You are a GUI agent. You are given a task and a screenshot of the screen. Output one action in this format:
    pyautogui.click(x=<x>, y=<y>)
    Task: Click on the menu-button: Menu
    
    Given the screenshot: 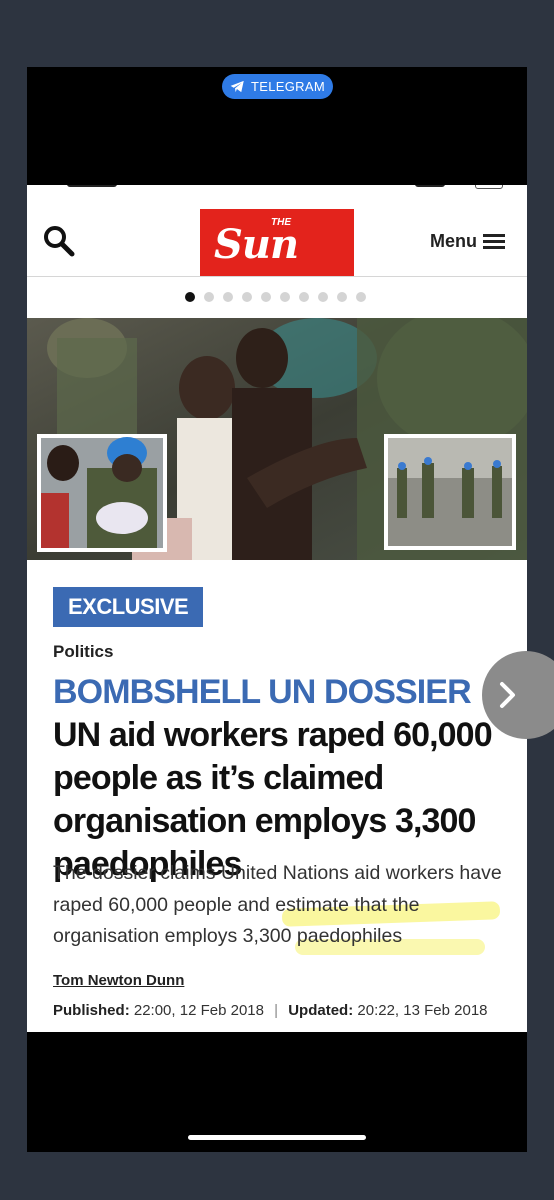 What is the action you would take?
    pyautogui.click(x=467, y=241)
    